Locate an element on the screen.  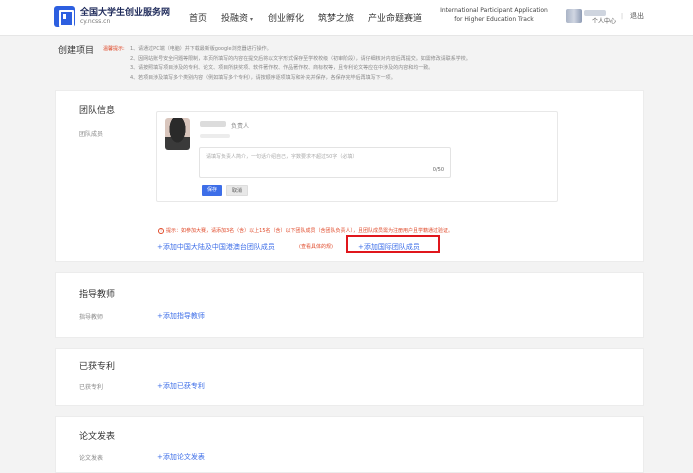
advisor-label: 指导教师 is located at coordinates (91, 317).